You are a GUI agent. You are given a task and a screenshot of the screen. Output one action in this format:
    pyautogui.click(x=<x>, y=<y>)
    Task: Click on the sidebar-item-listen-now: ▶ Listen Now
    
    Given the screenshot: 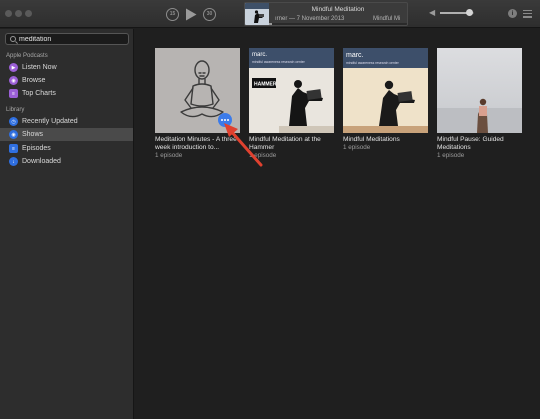 What is the action you would take?
    pyautogui.click(x=66, y=67)
    